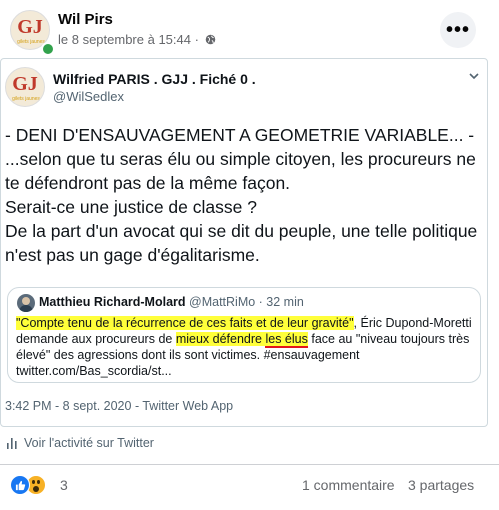 The height and width of the screenshot is (510, 499). Describe the element at coordinates (25, 84) in the screenshot. I see `tweet-avatar-logo: GJ` at that location.